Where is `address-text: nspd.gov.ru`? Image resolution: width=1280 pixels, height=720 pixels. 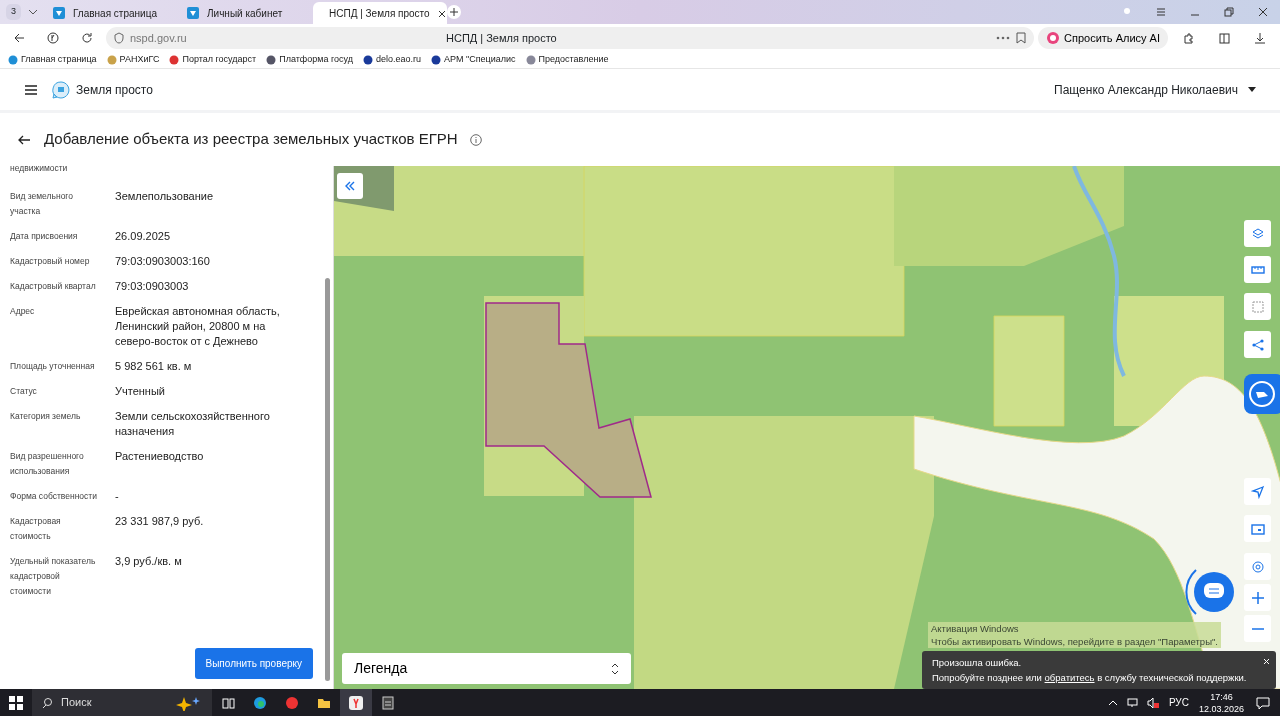
address-text: nspd.gov.ru is located at coordinates (158, 38).